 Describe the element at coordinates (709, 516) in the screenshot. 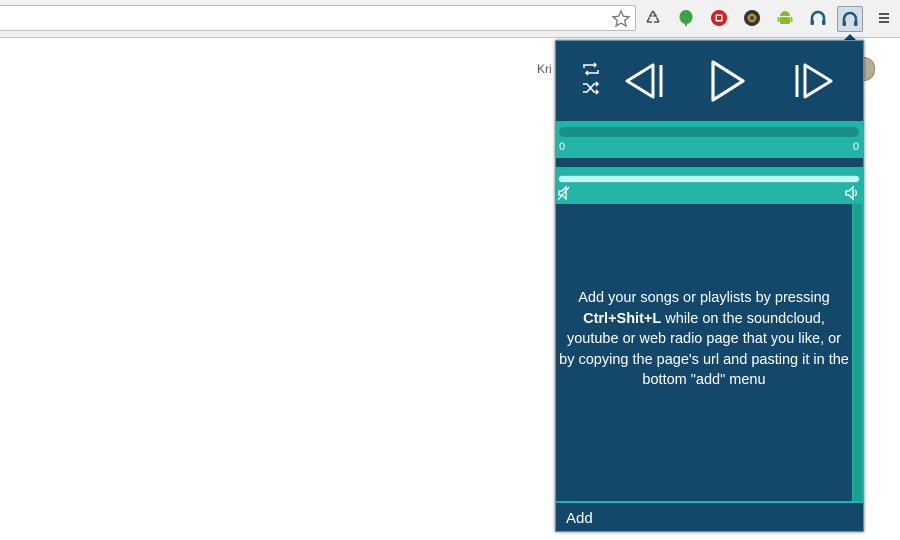

I see `popup-footer: Add` at that location.